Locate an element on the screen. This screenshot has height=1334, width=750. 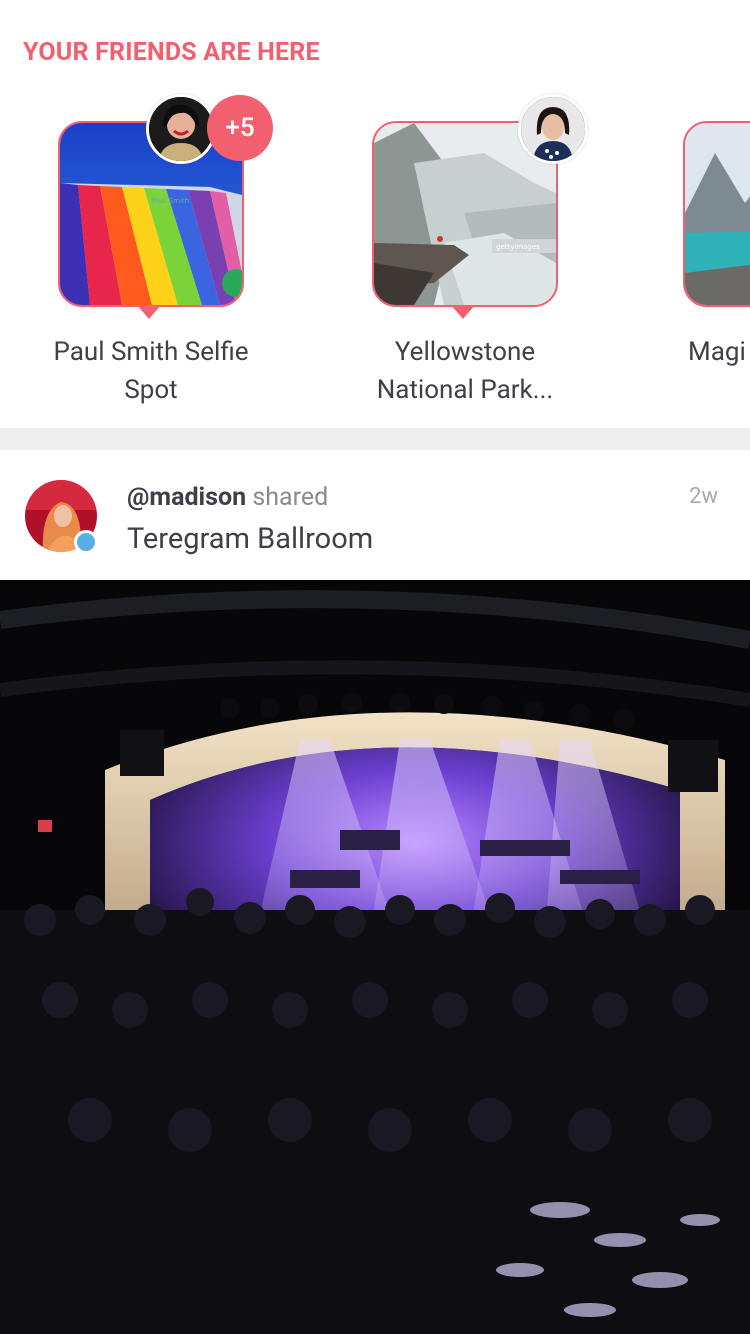
friends-section-title: YOUR FRIENDS ARE HERE is located at coordinates (171, 52).